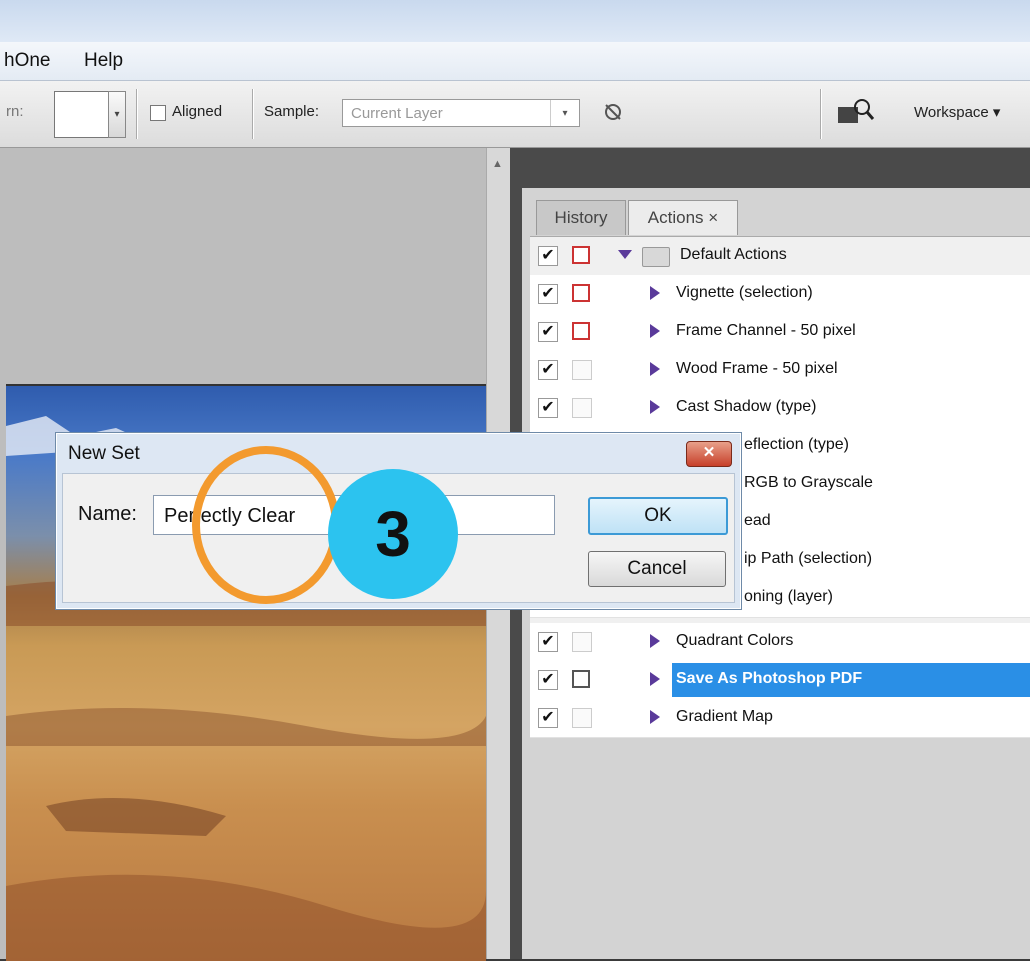  What do you see at coordinates (613, 112) in the screenshot?
I see `ignore-adjustment-layers-icon` at bounding box center [613, 112].